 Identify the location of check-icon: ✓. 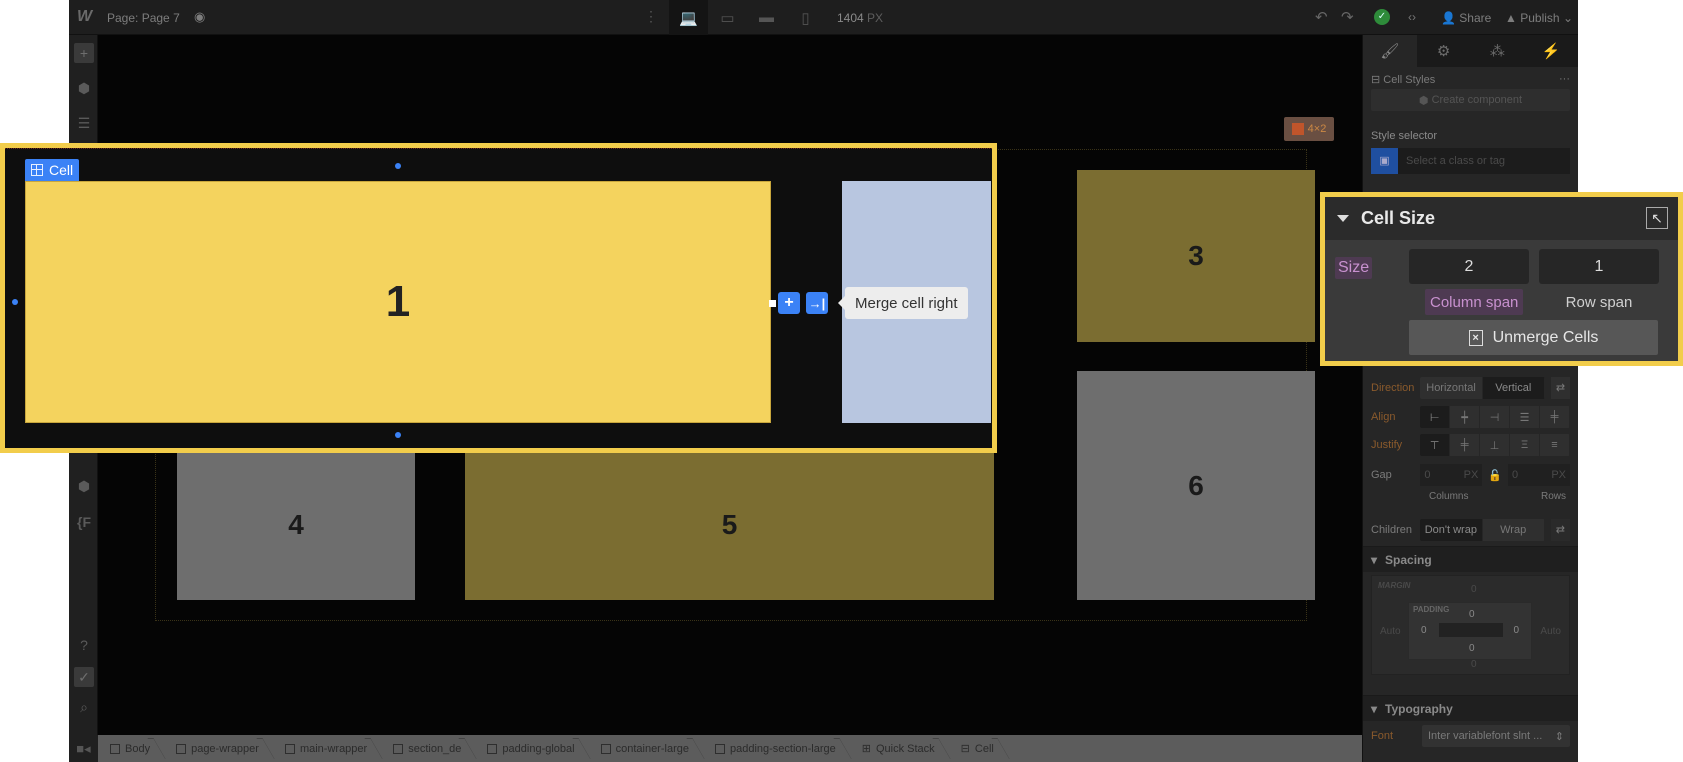
(1382, 17).